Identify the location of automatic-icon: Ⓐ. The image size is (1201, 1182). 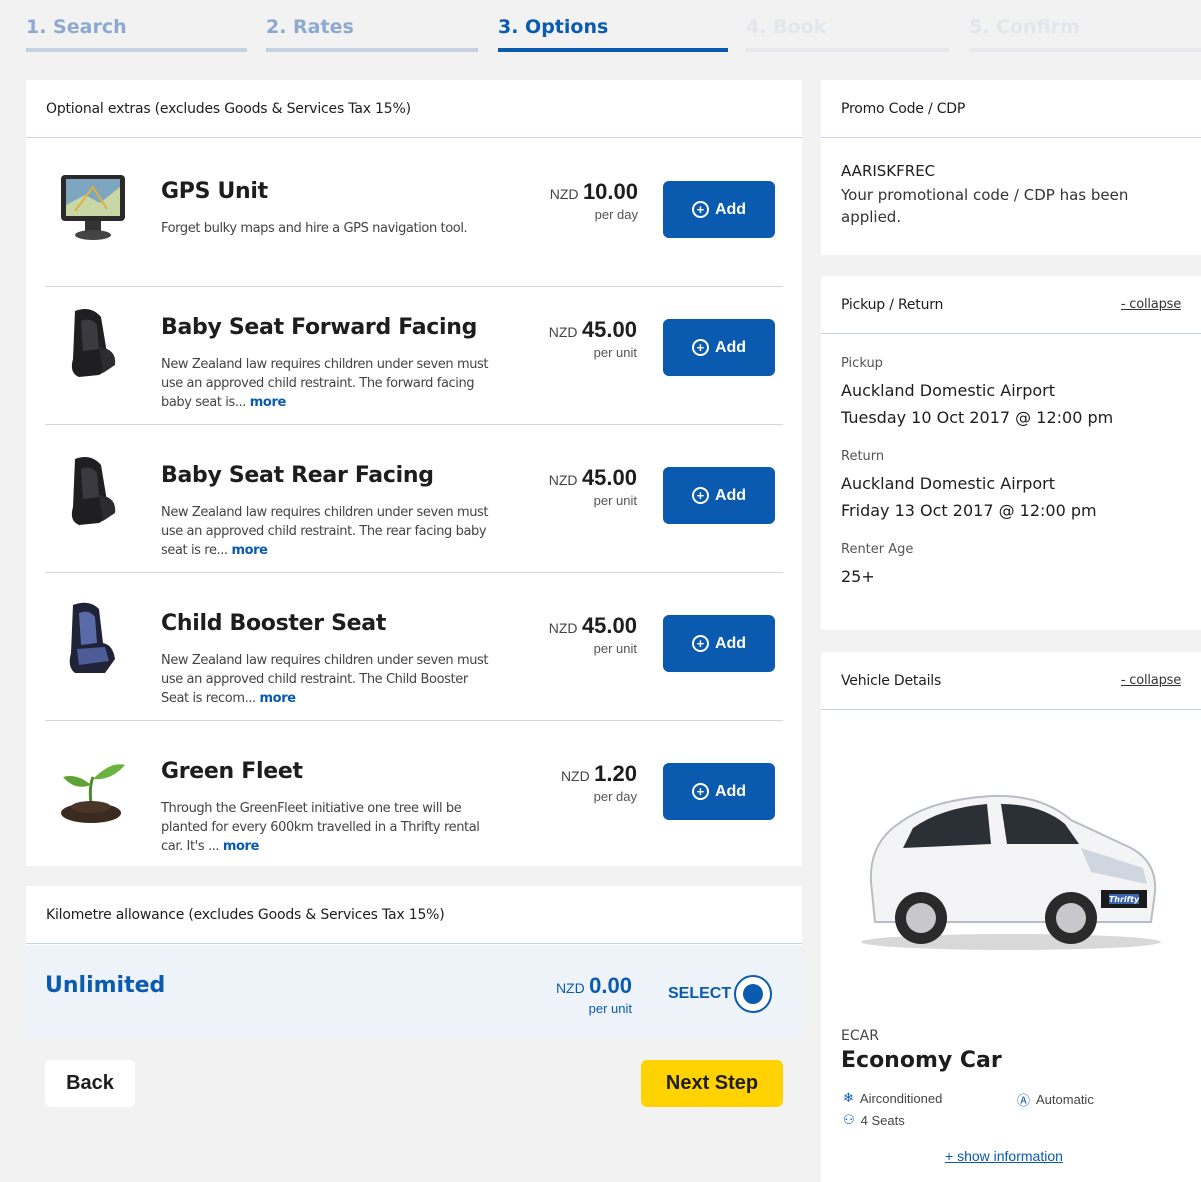
(1024, 1100).